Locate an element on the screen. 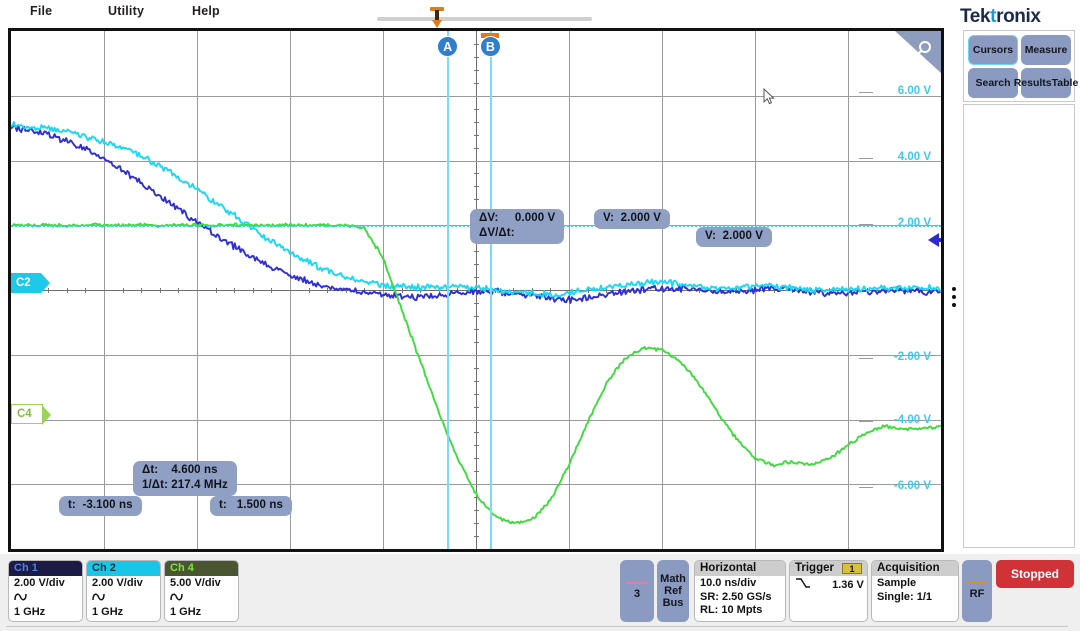 This screenshot has width=1080, height=631. trigger-settings-card: Trigger 1 1.36 V is located at coordinates (828, 591).